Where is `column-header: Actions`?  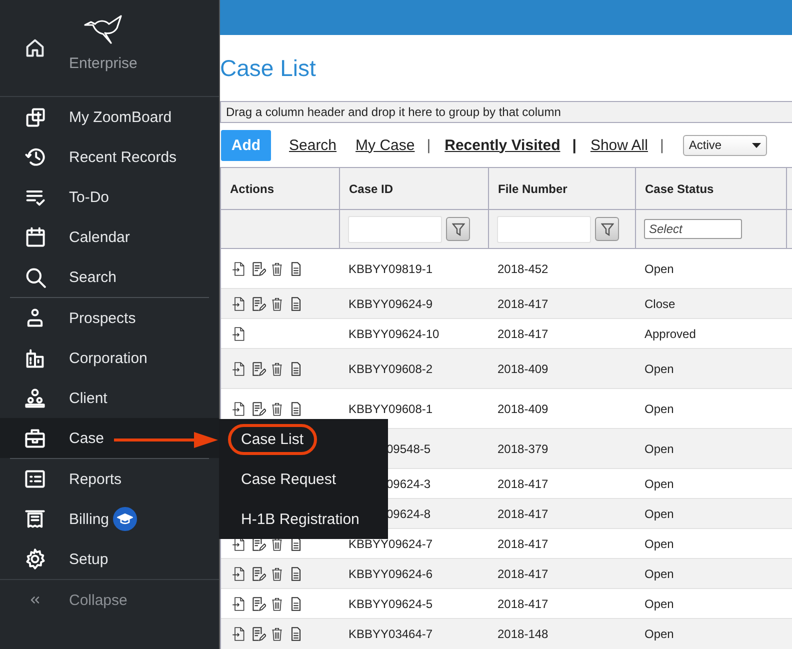 column-header: Actions is located at coordinates (280, 189).